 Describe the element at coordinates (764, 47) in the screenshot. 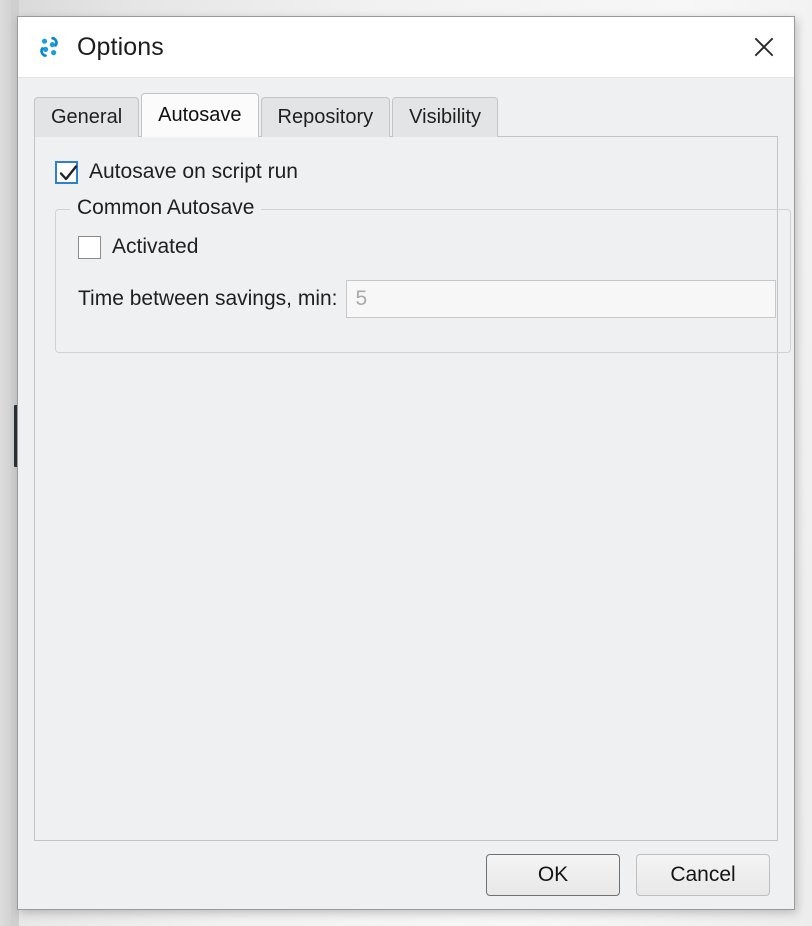

I see `close-icon` at that location.